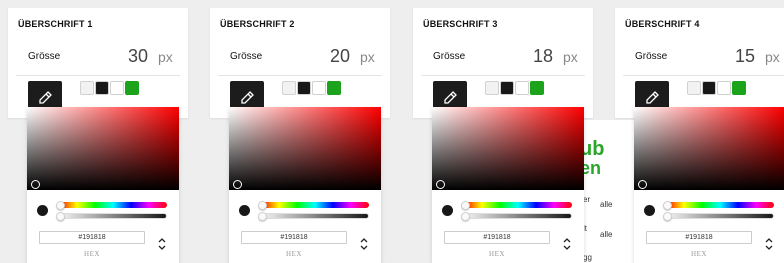 The image size is (784, 263). Describe the element at coordinates (325, 56) in the screenshot. I see `size-input: 20` at that location.